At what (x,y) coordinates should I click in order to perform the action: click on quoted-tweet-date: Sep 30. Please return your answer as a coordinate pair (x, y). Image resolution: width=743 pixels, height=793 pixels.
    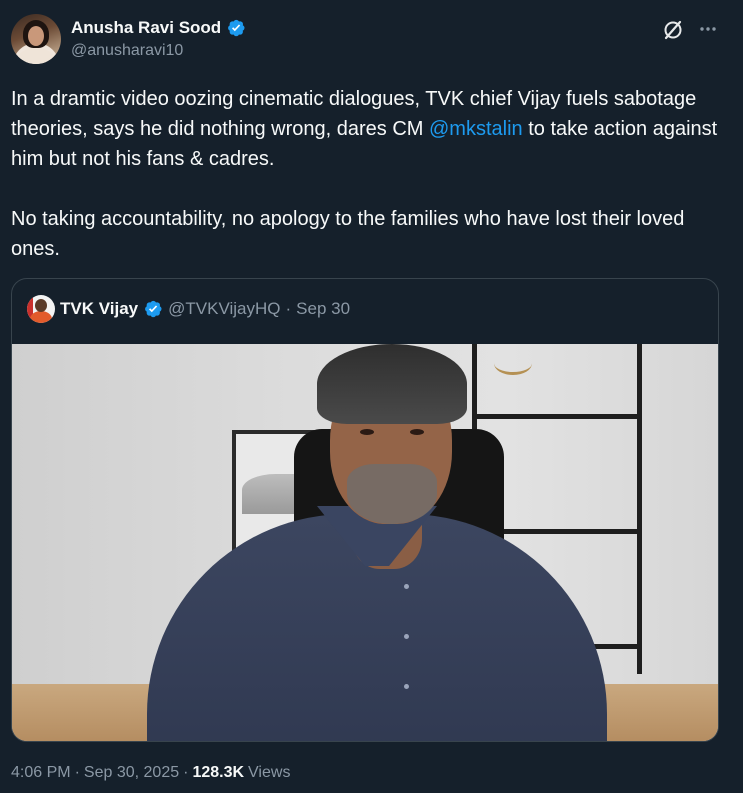
    Looking at the image, I should click on (323, 309).